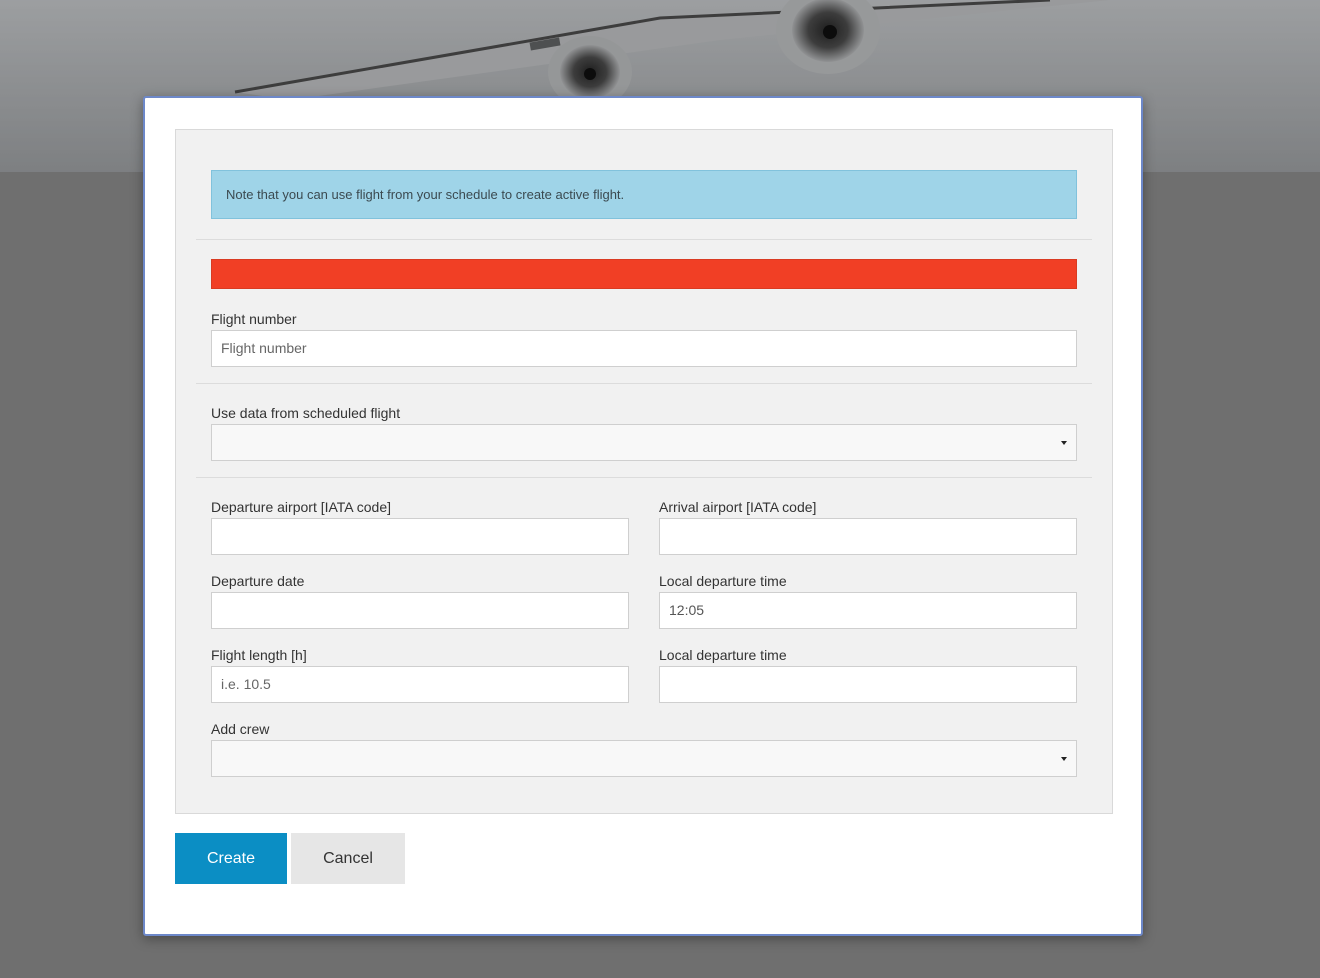 This screenshot has height=978, width=1320. What do you see at coordinates (738, 507) in the screenshot?
I see `arrival-airport-label: Arrival airport [IATA code]` at bounding box center [738, 507].